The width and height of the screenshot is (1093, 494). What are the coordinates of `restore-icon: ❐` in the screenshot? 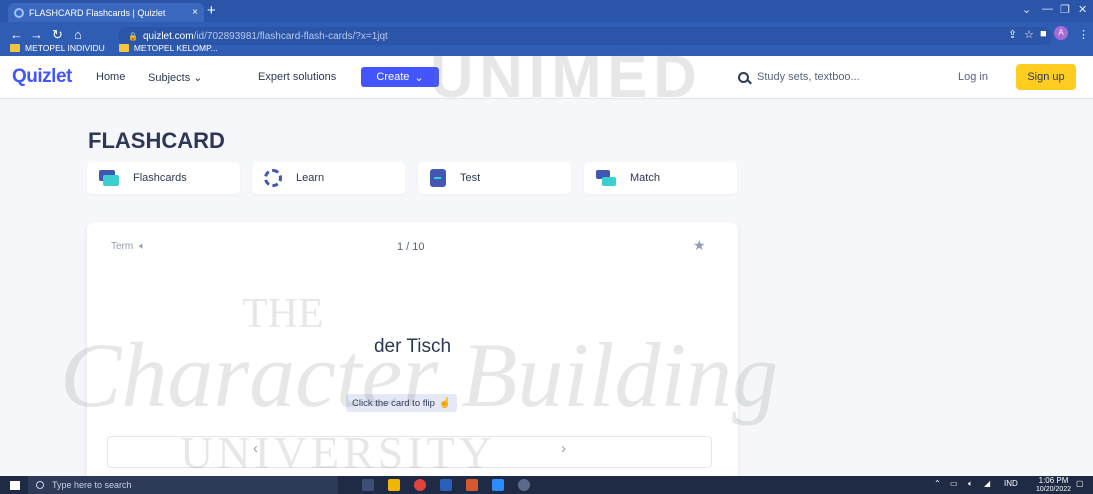 It's located at (1065, 9).